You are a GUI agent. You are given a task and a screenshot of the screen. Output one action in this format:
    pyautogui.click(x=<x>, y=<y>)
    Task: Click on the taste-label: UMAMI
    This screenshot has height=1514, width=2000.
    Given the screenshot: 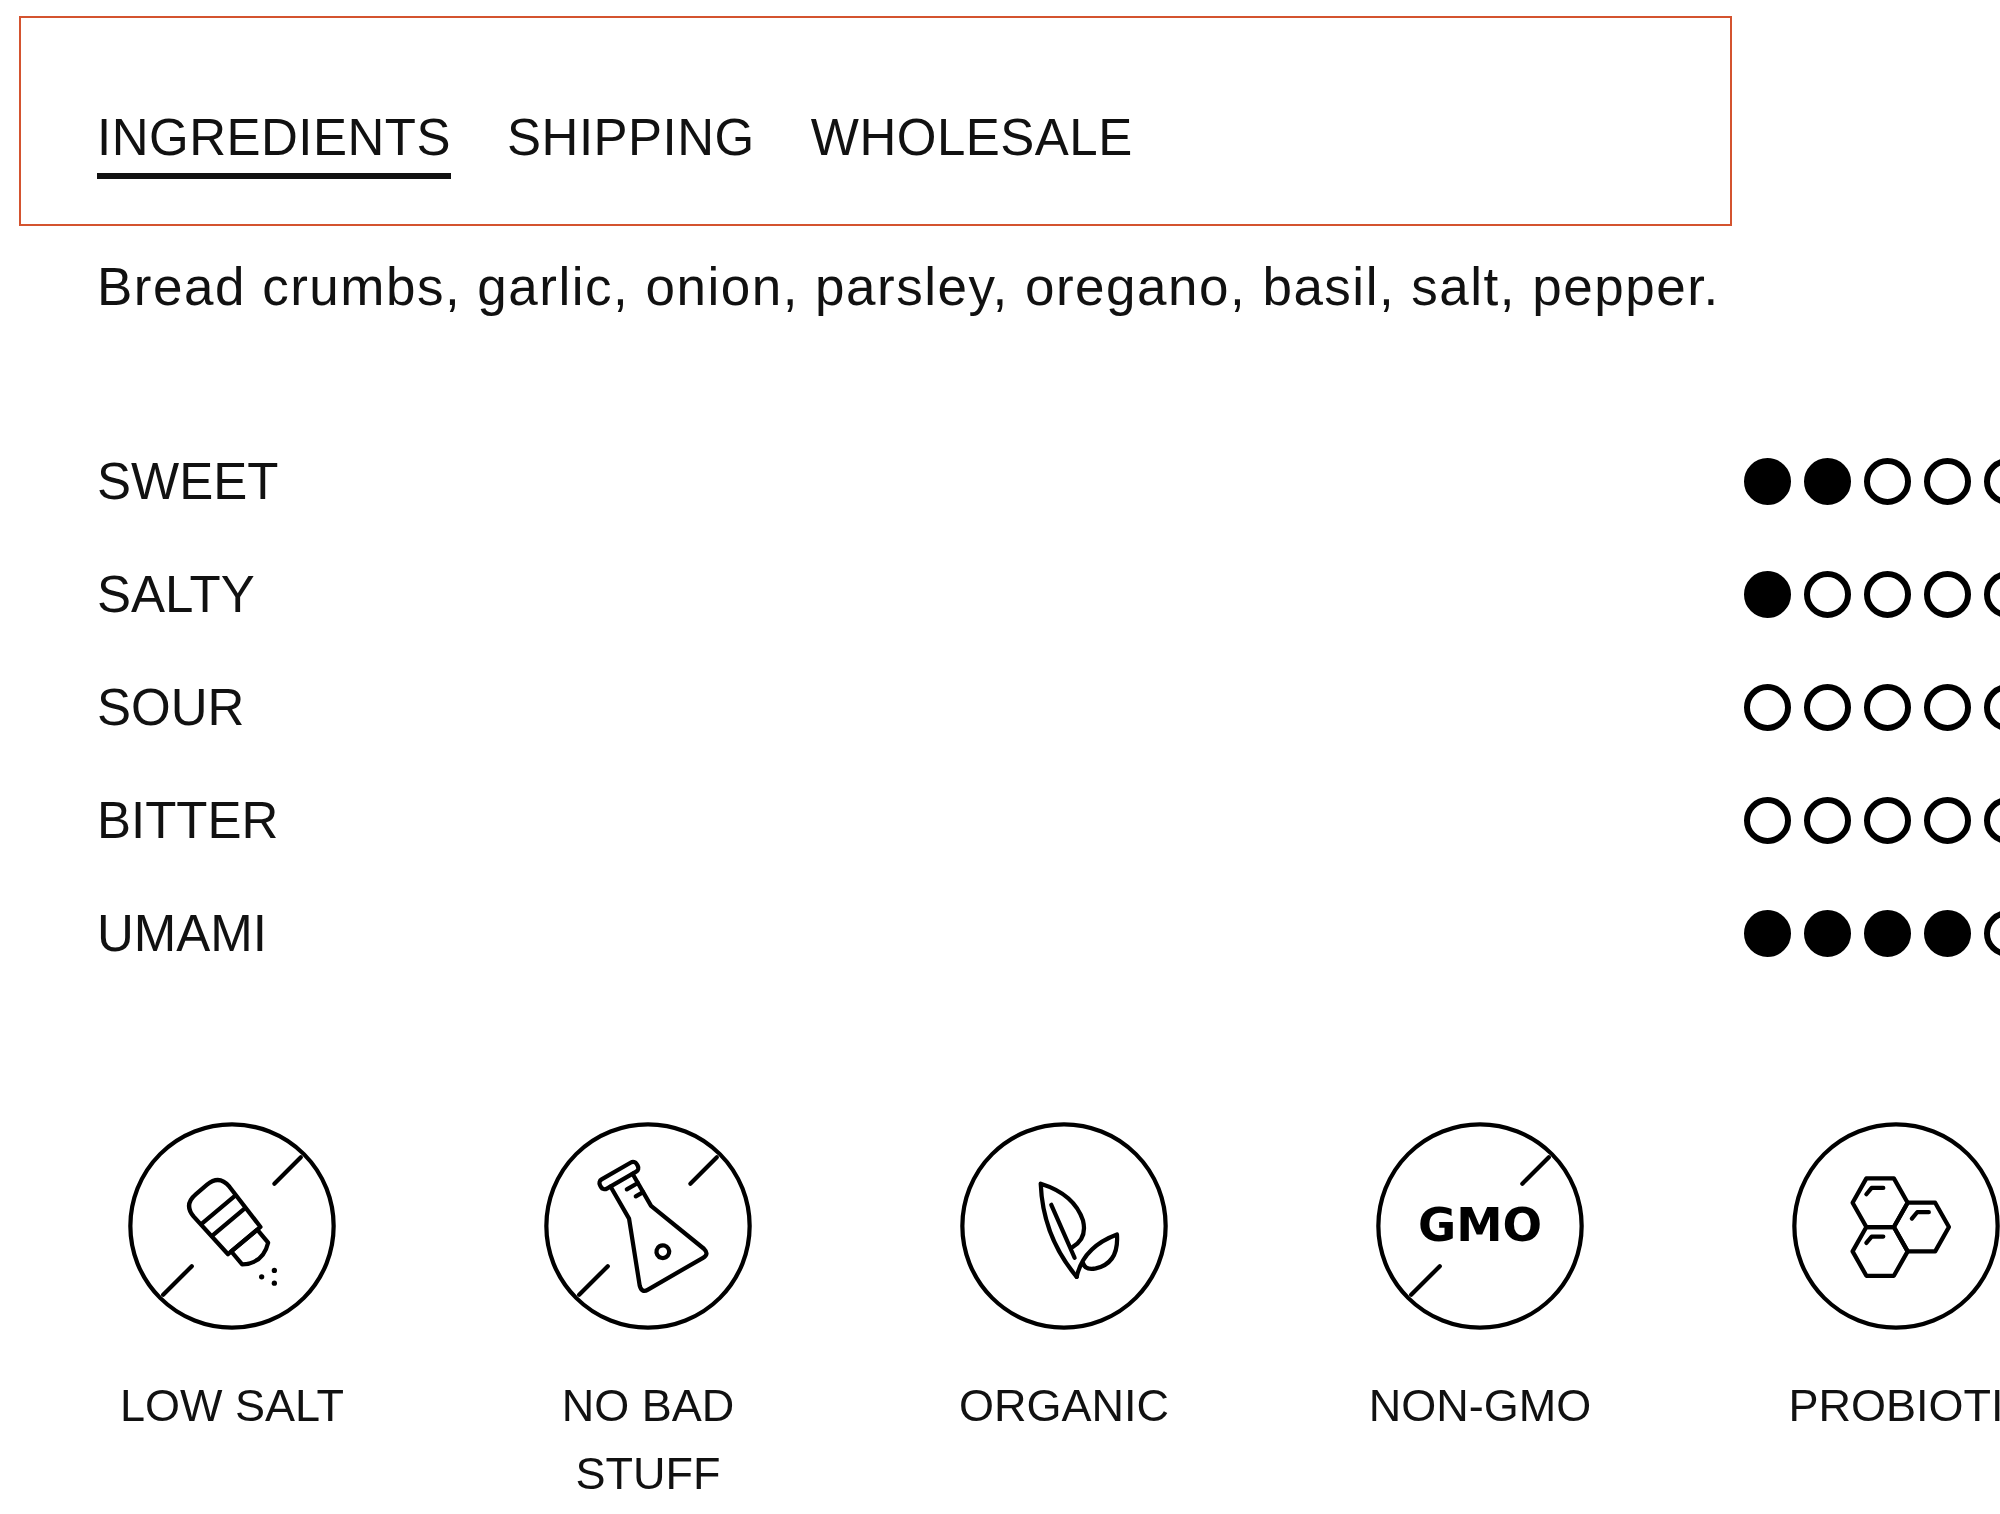 What is the action you would take?
    pyautogui.click(x=182, y=933)
    